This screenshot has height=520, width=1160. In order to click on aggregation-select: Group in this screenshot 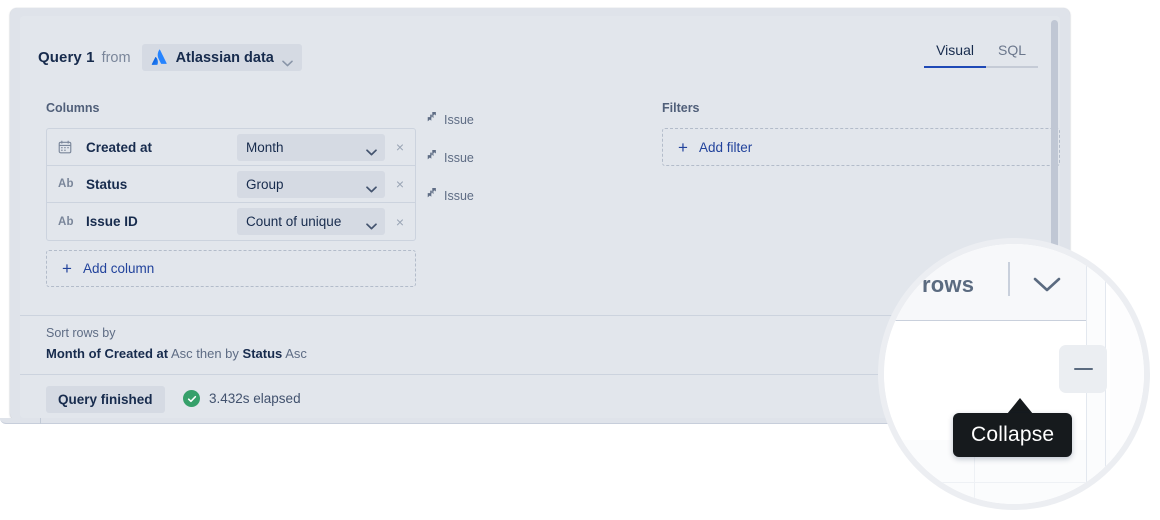, I will do `click(311, 184)`.